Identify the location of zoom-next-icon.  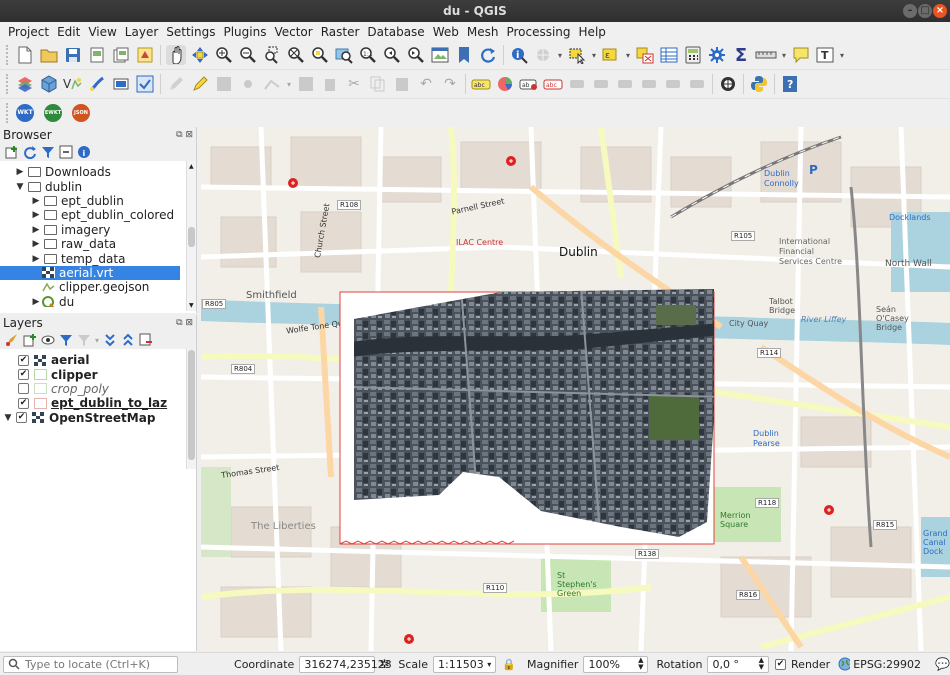
(416, 55).